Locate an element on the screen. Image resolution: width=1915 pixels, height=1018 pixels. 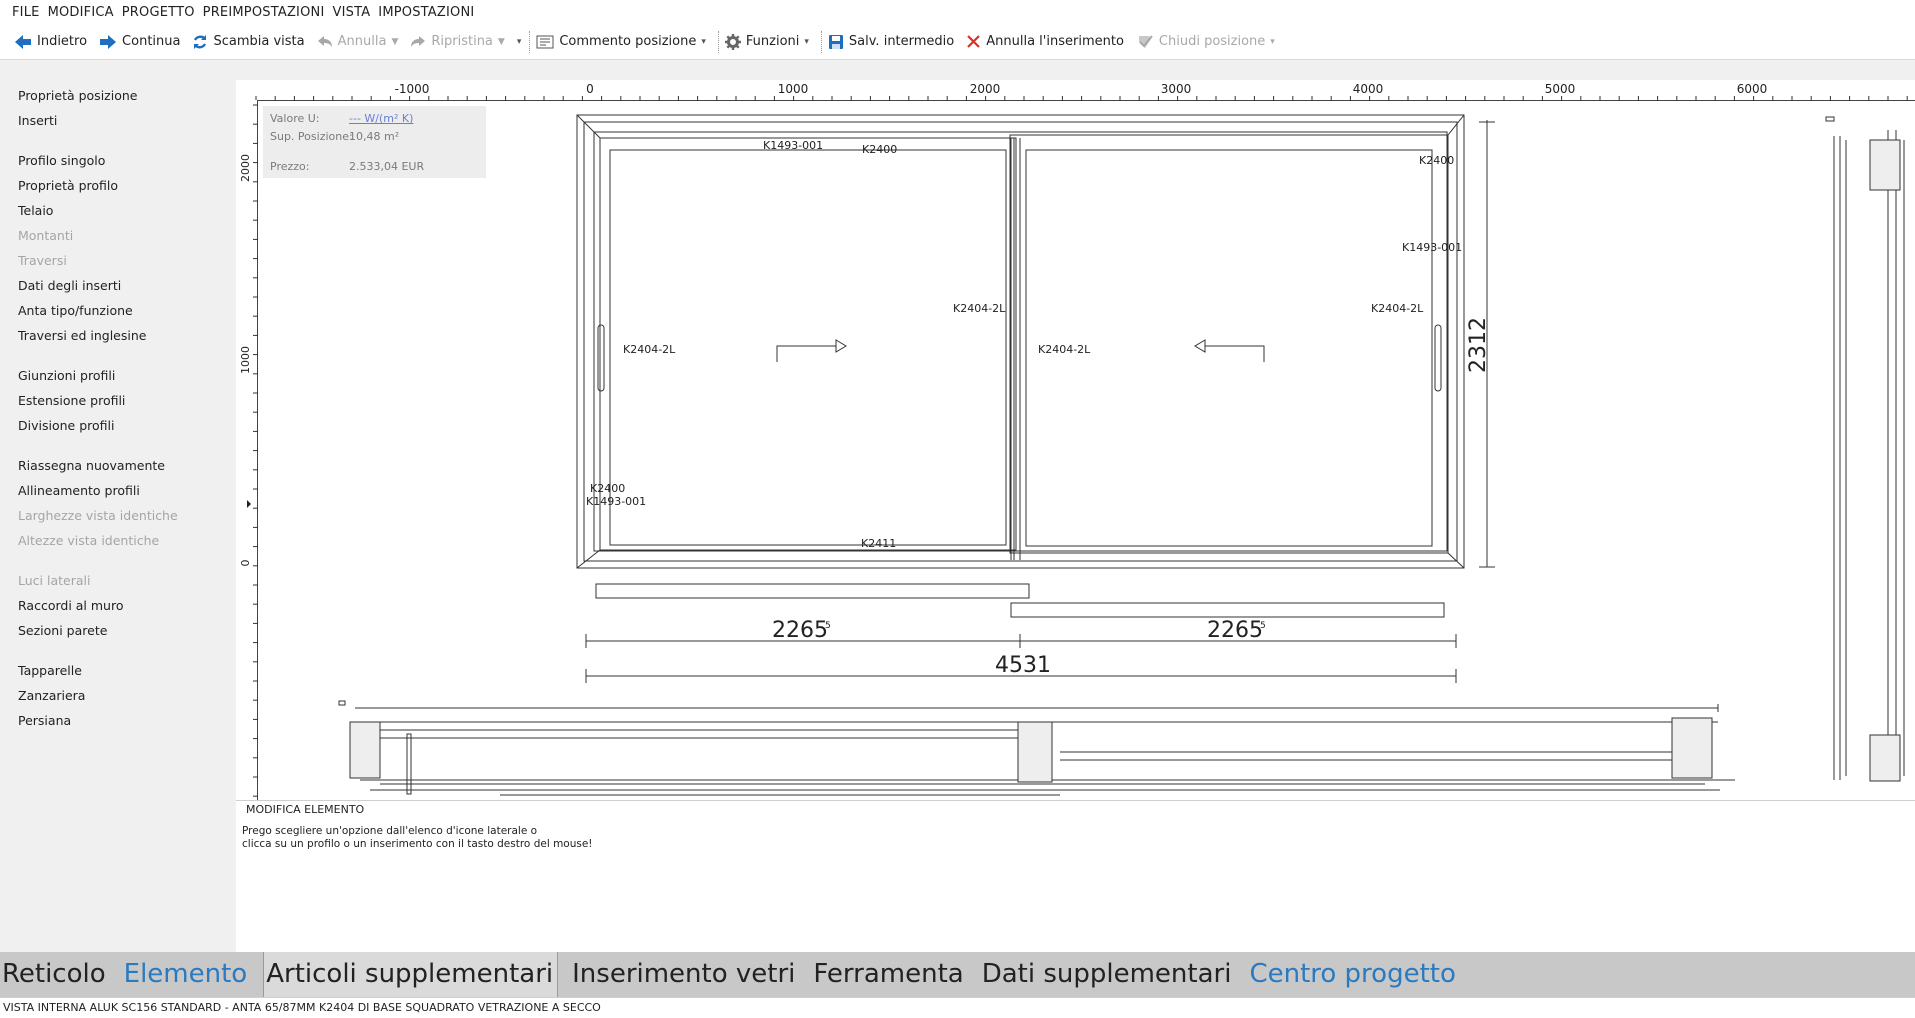
u-value-link: --- W/(m² K) is located at coordinates (381, 118).